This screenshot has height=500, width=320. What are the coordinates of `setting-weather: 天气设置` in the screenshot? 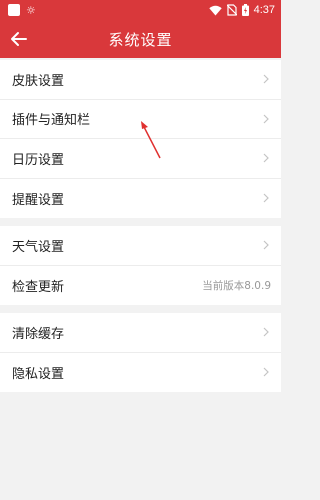 It's located at (140, 246).